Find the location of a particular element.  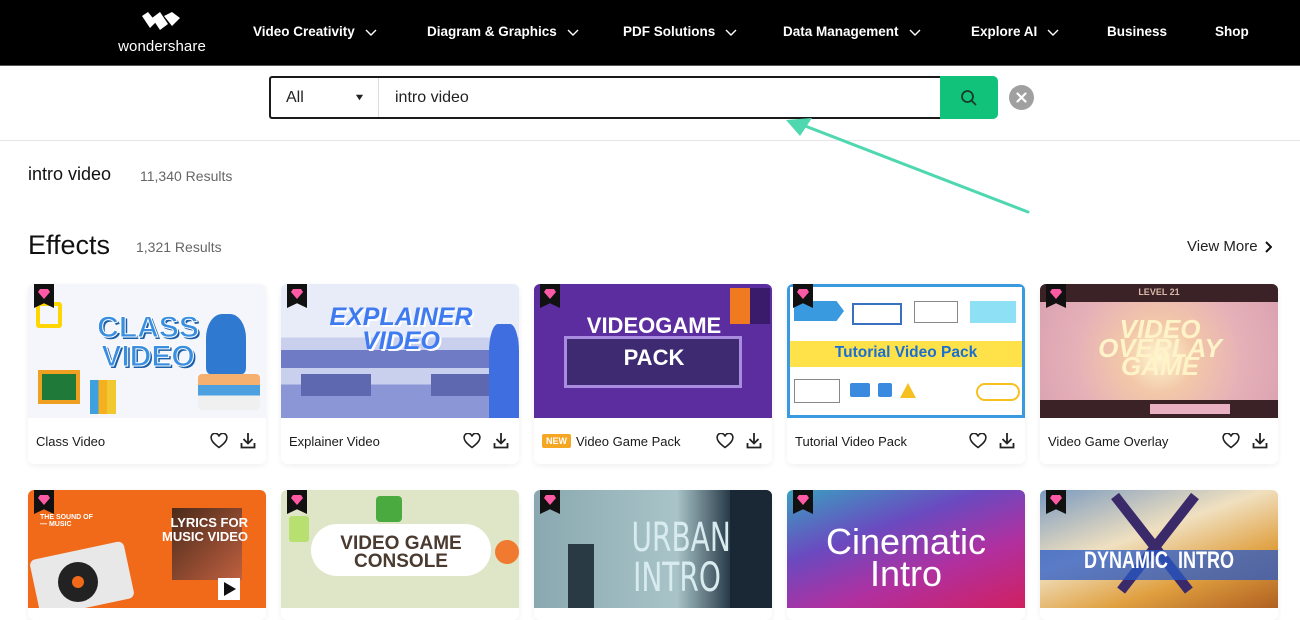

thumb-subtitle: THE SOUND OF — MUSIC is located at coordinates (66, 521).